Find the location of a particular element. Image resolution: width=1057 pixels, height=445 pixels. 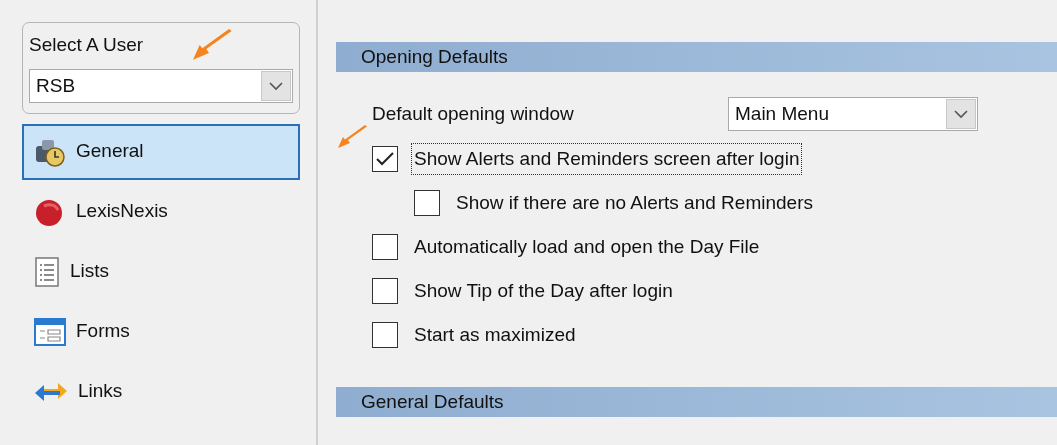

checkbox-label: Show Tip of the Day after login is located at coordinates (543, 290).